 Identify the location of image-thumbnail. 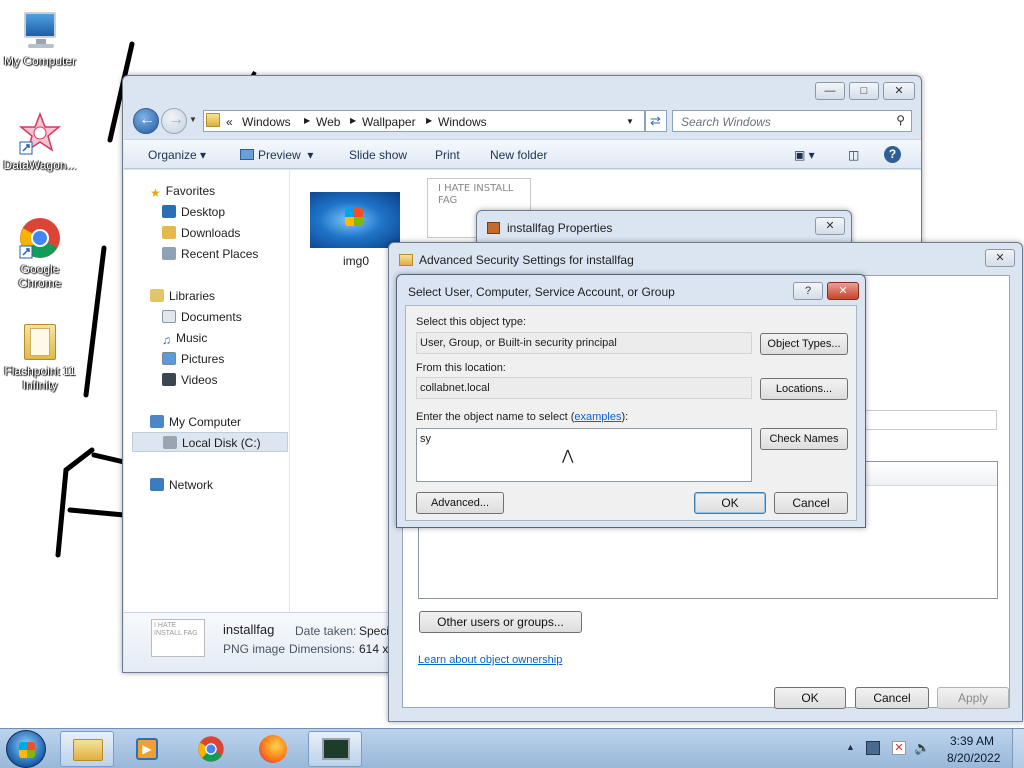
(355, 220).